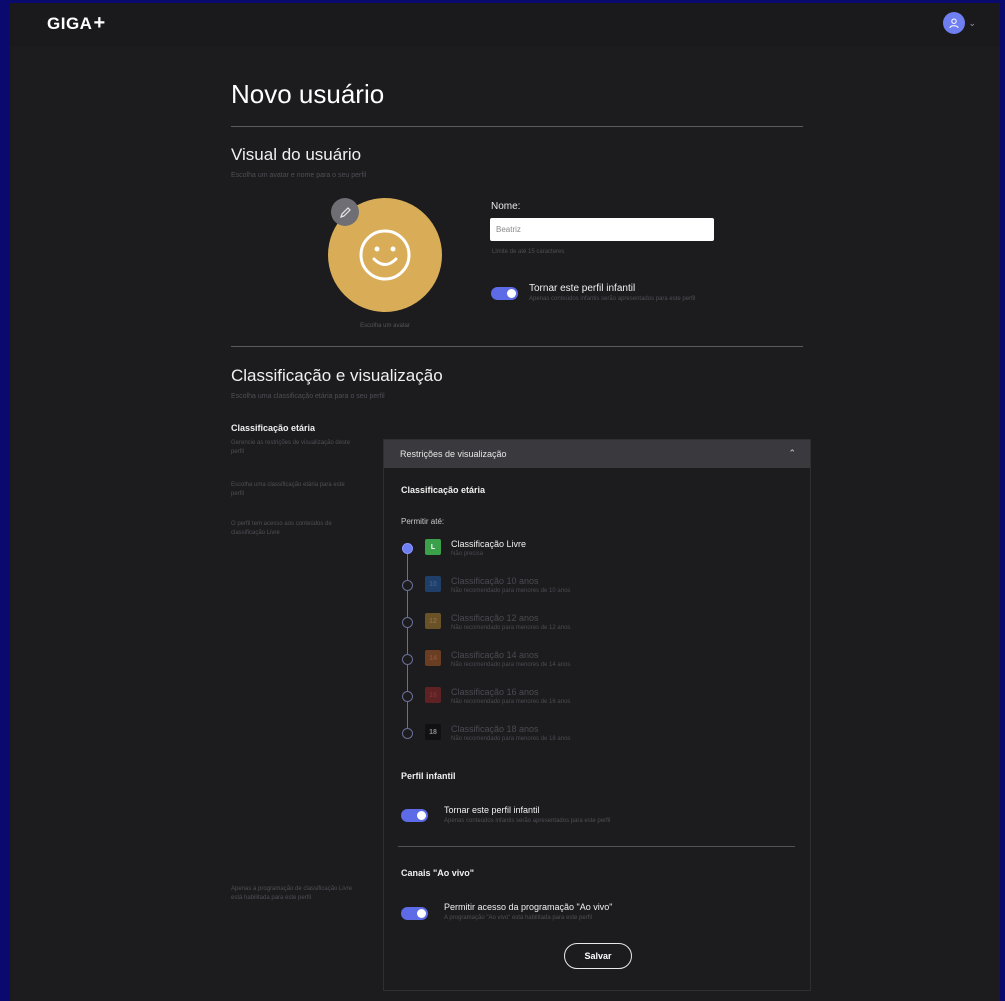 The height and width of the screenshot is (1001, 1005). I want to click on user-menu: ⌄, so click(959, 23).